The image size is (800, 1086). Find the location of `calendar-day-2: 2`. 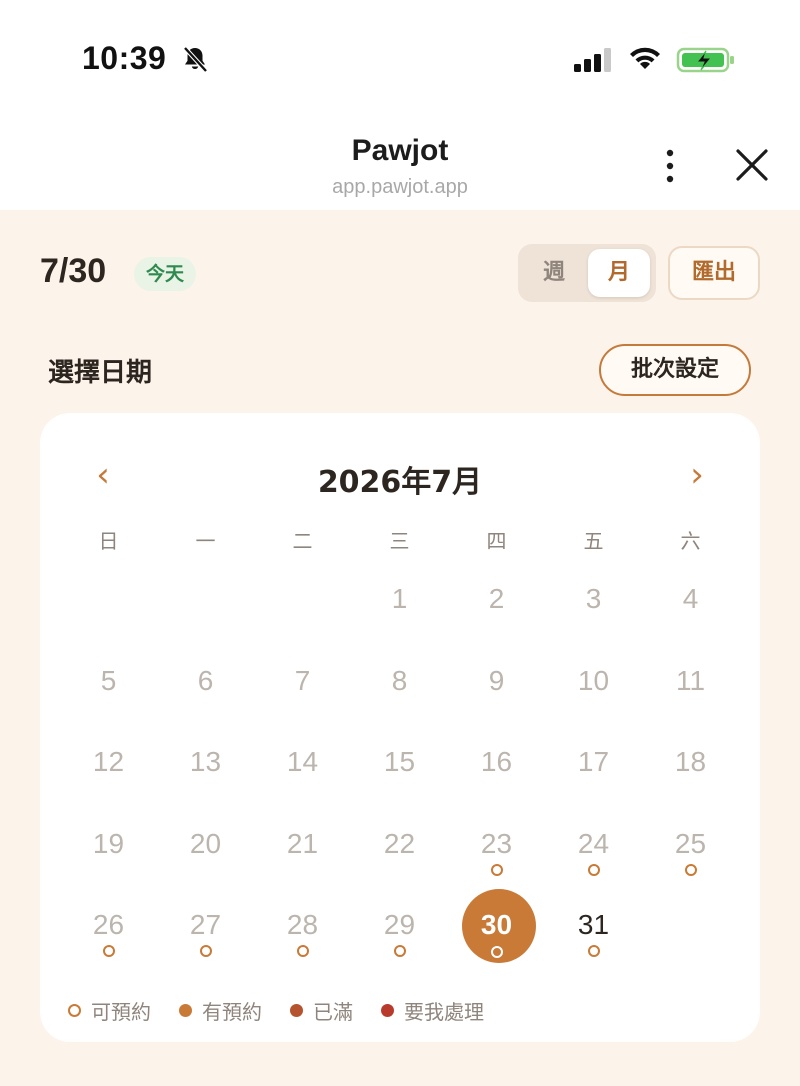

calendar-day-2: 2 is located at coordinates (496, 604).